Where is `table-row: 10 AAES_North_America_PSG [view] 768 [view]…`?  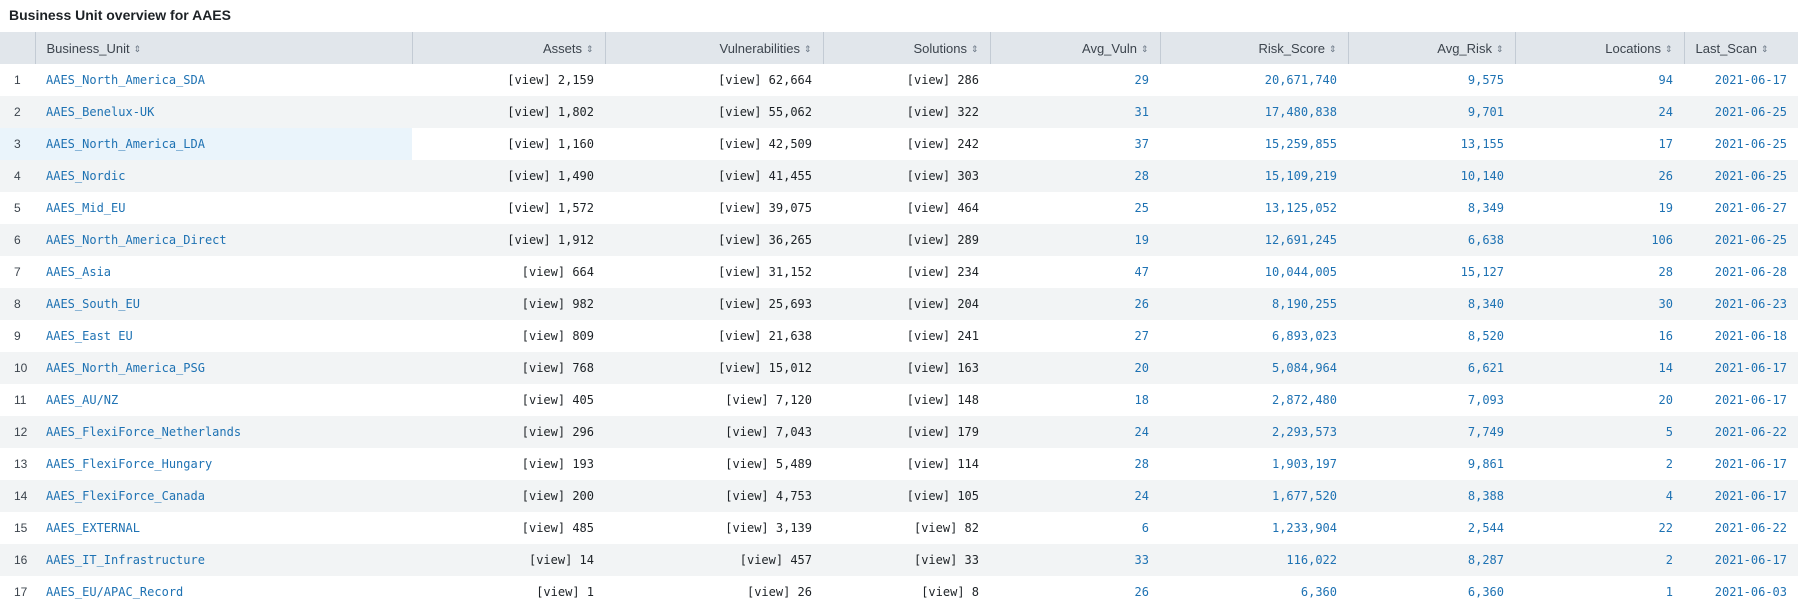
table-row: 10 AAES_North_America_PSG [view] 768 [view]… is located at coordinates (899, 368).